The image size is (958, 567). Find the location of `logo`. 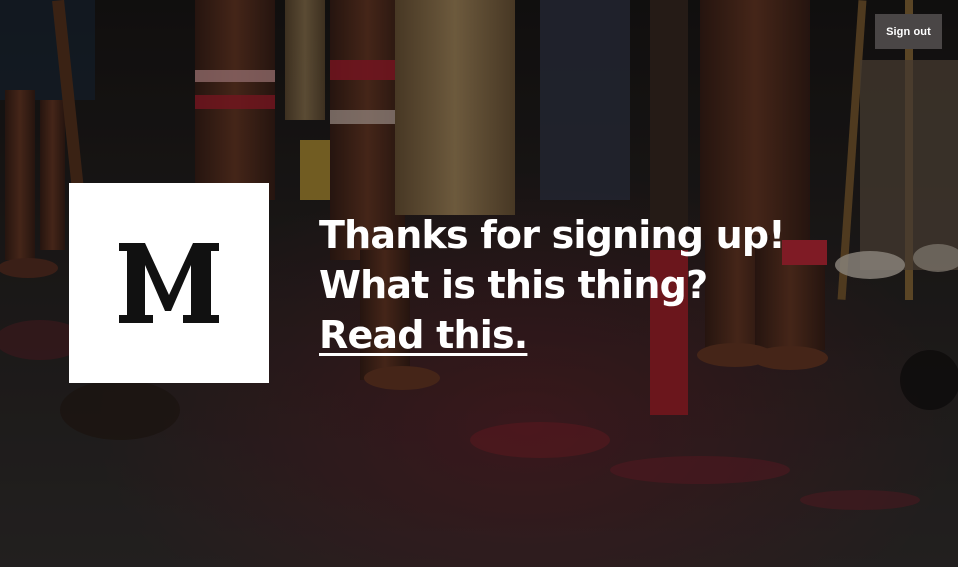

logo is located at coordinates (169, 283).